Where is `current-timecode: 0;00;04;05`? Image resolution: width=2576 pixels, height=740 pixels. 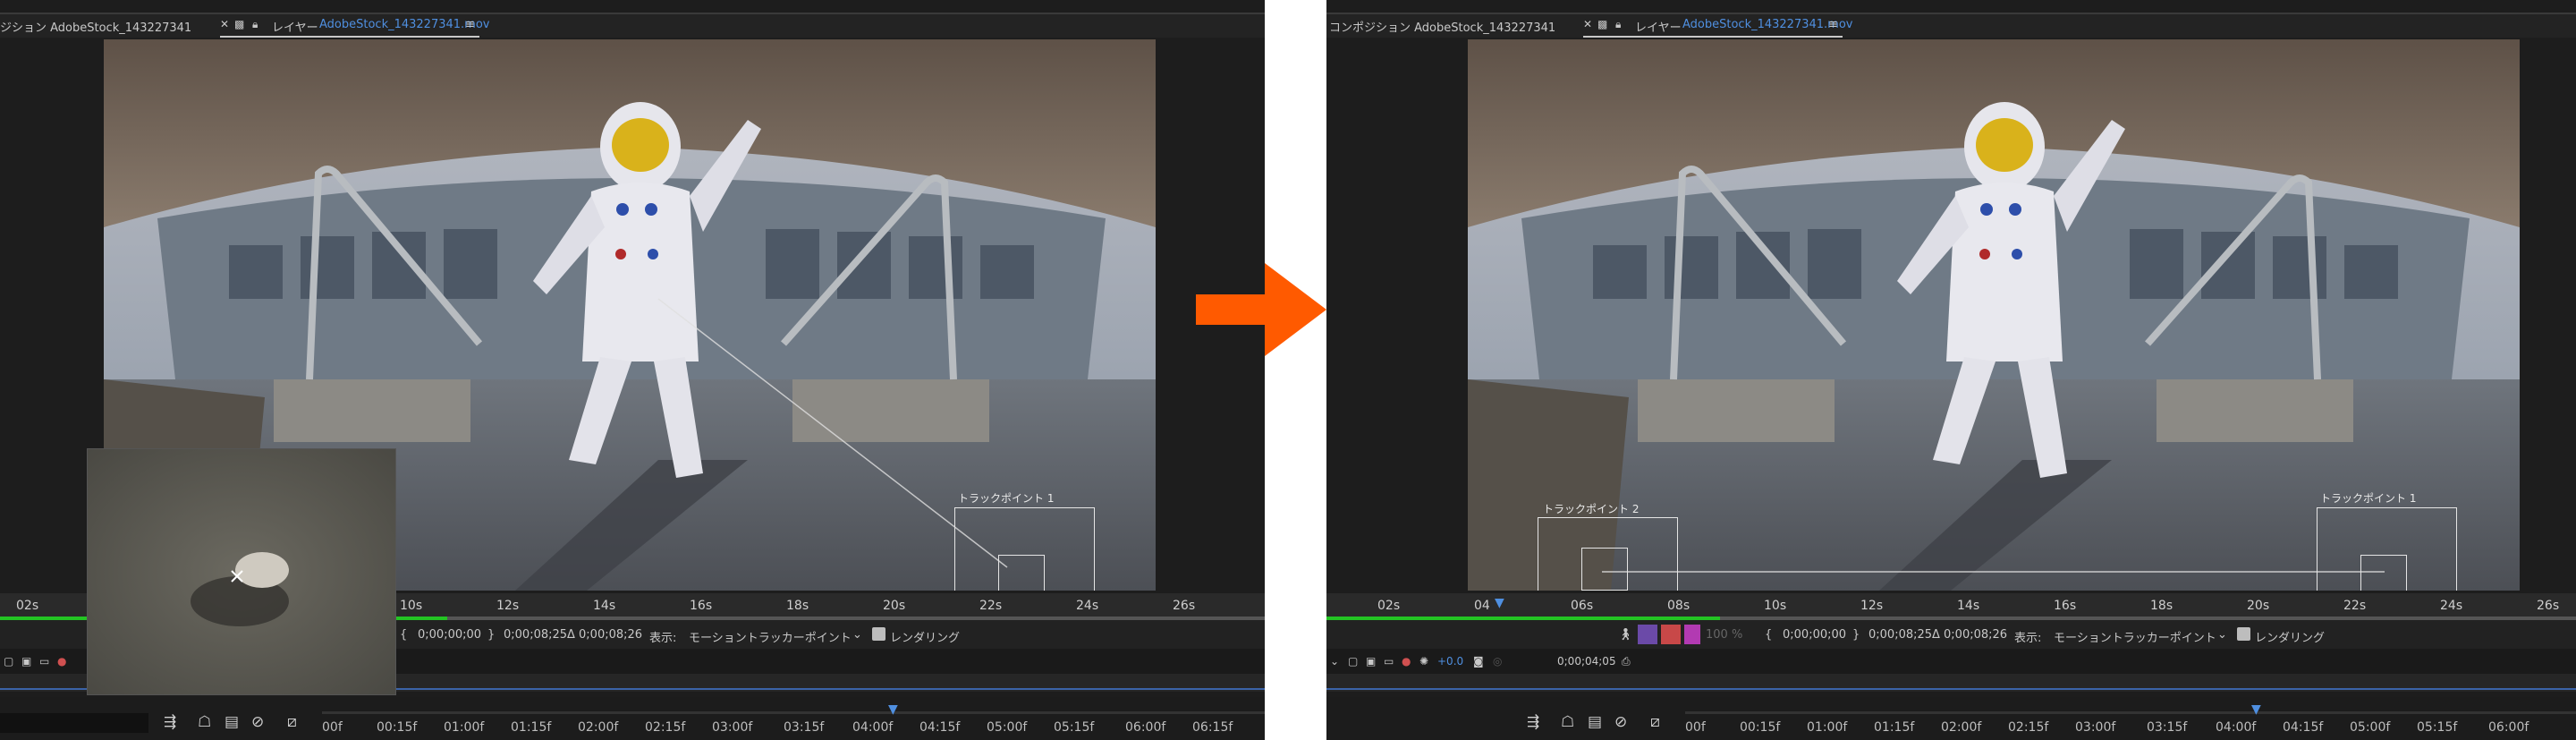 current-timecode: 0;00;04;05 is located at coordinates (1586, 661).